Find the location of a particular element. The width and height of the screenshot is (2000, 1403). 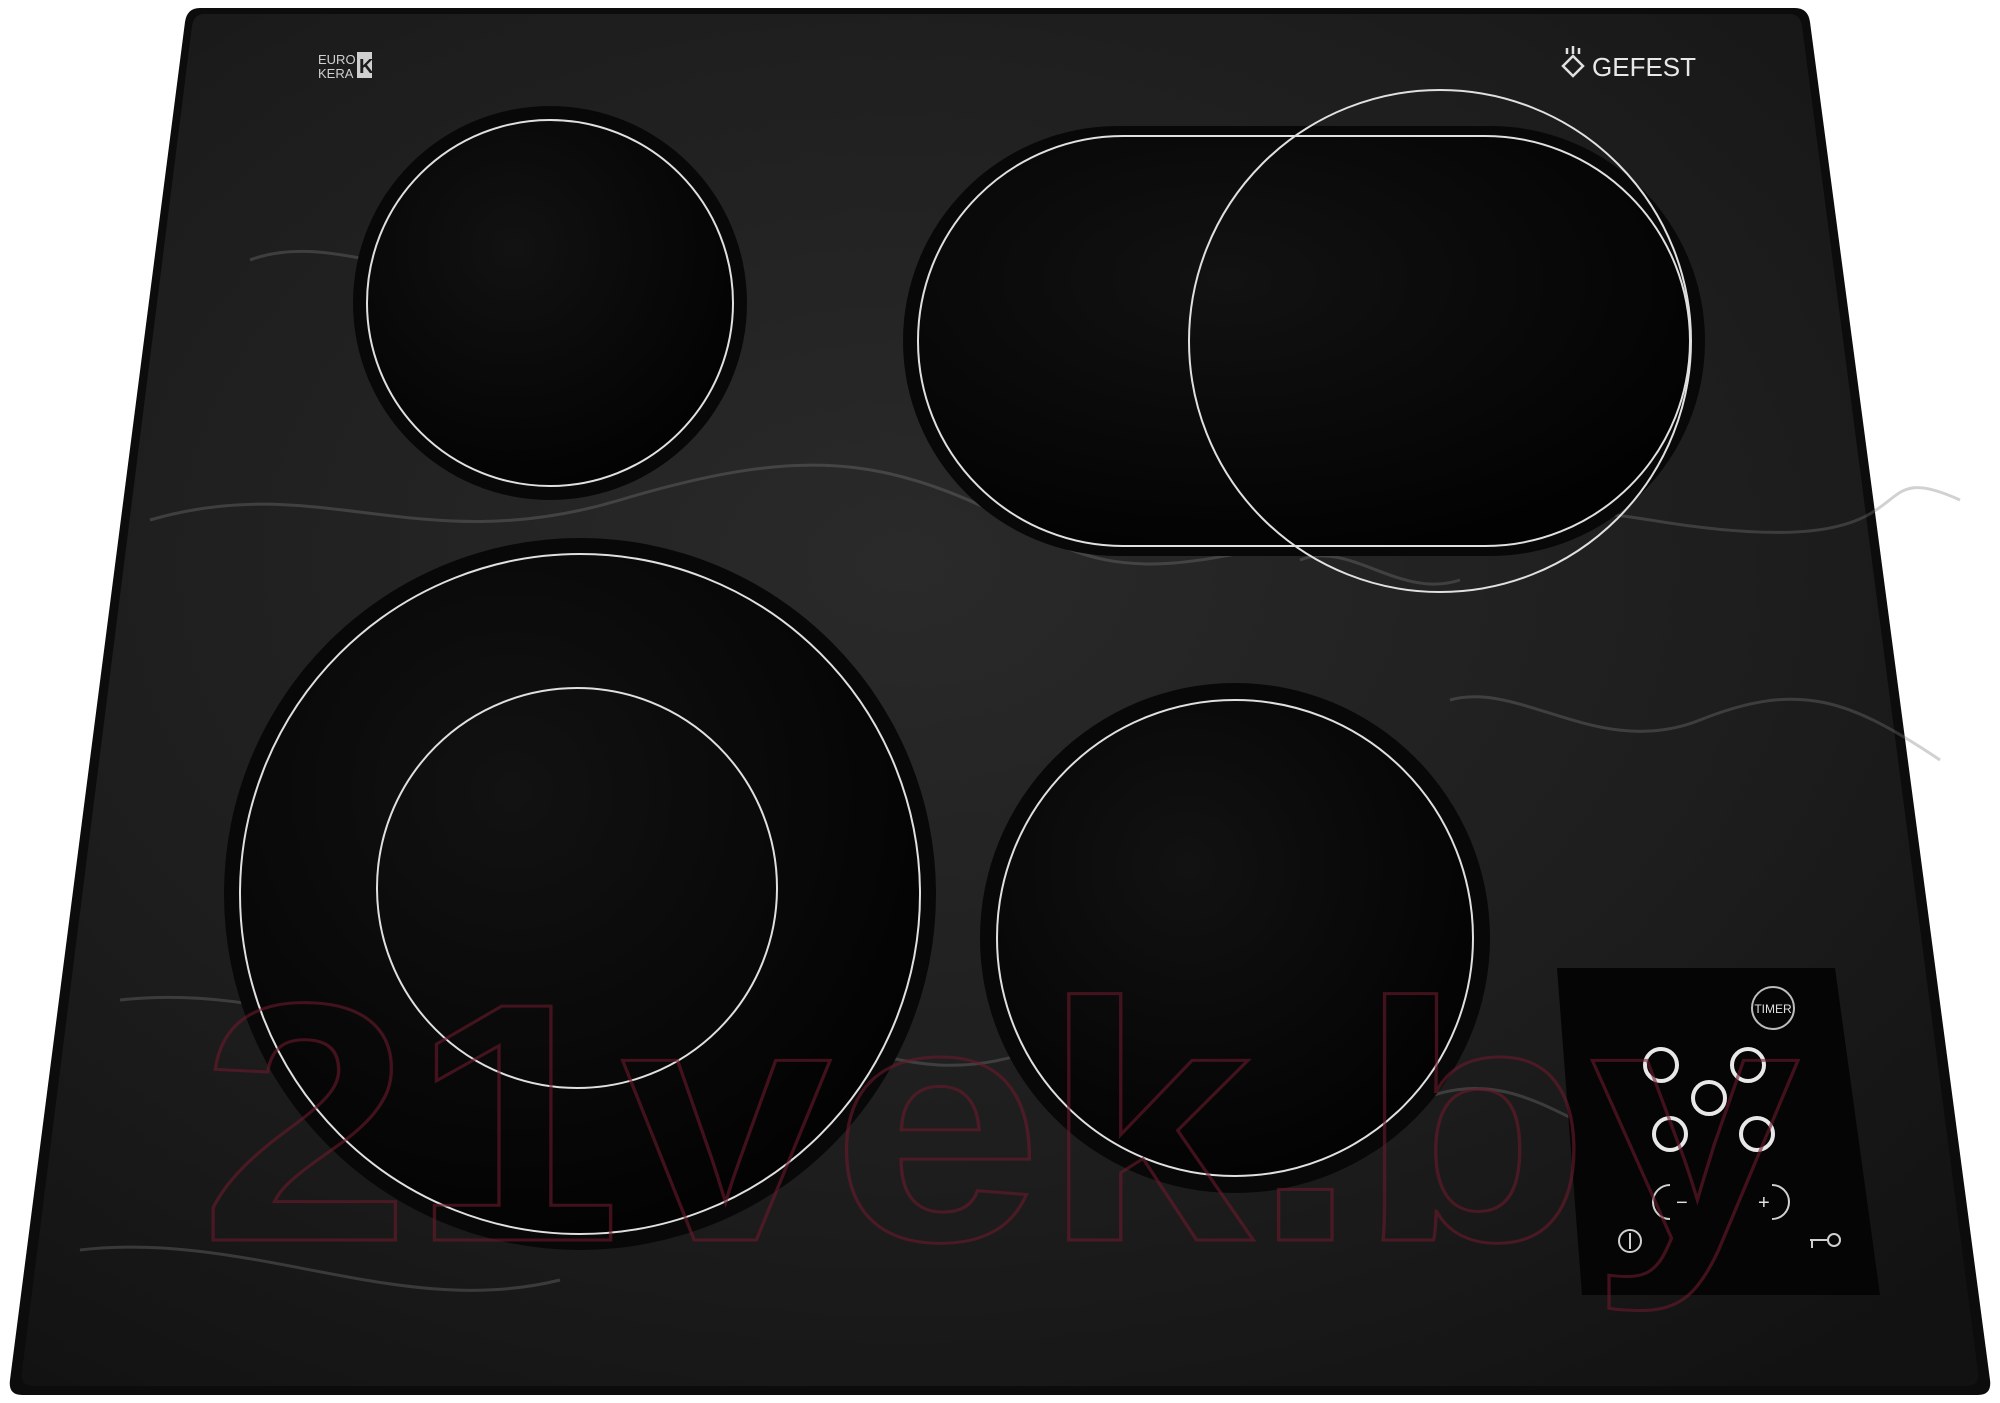

eurokera-line2-text: KERA is located at coordinates (336, 73).